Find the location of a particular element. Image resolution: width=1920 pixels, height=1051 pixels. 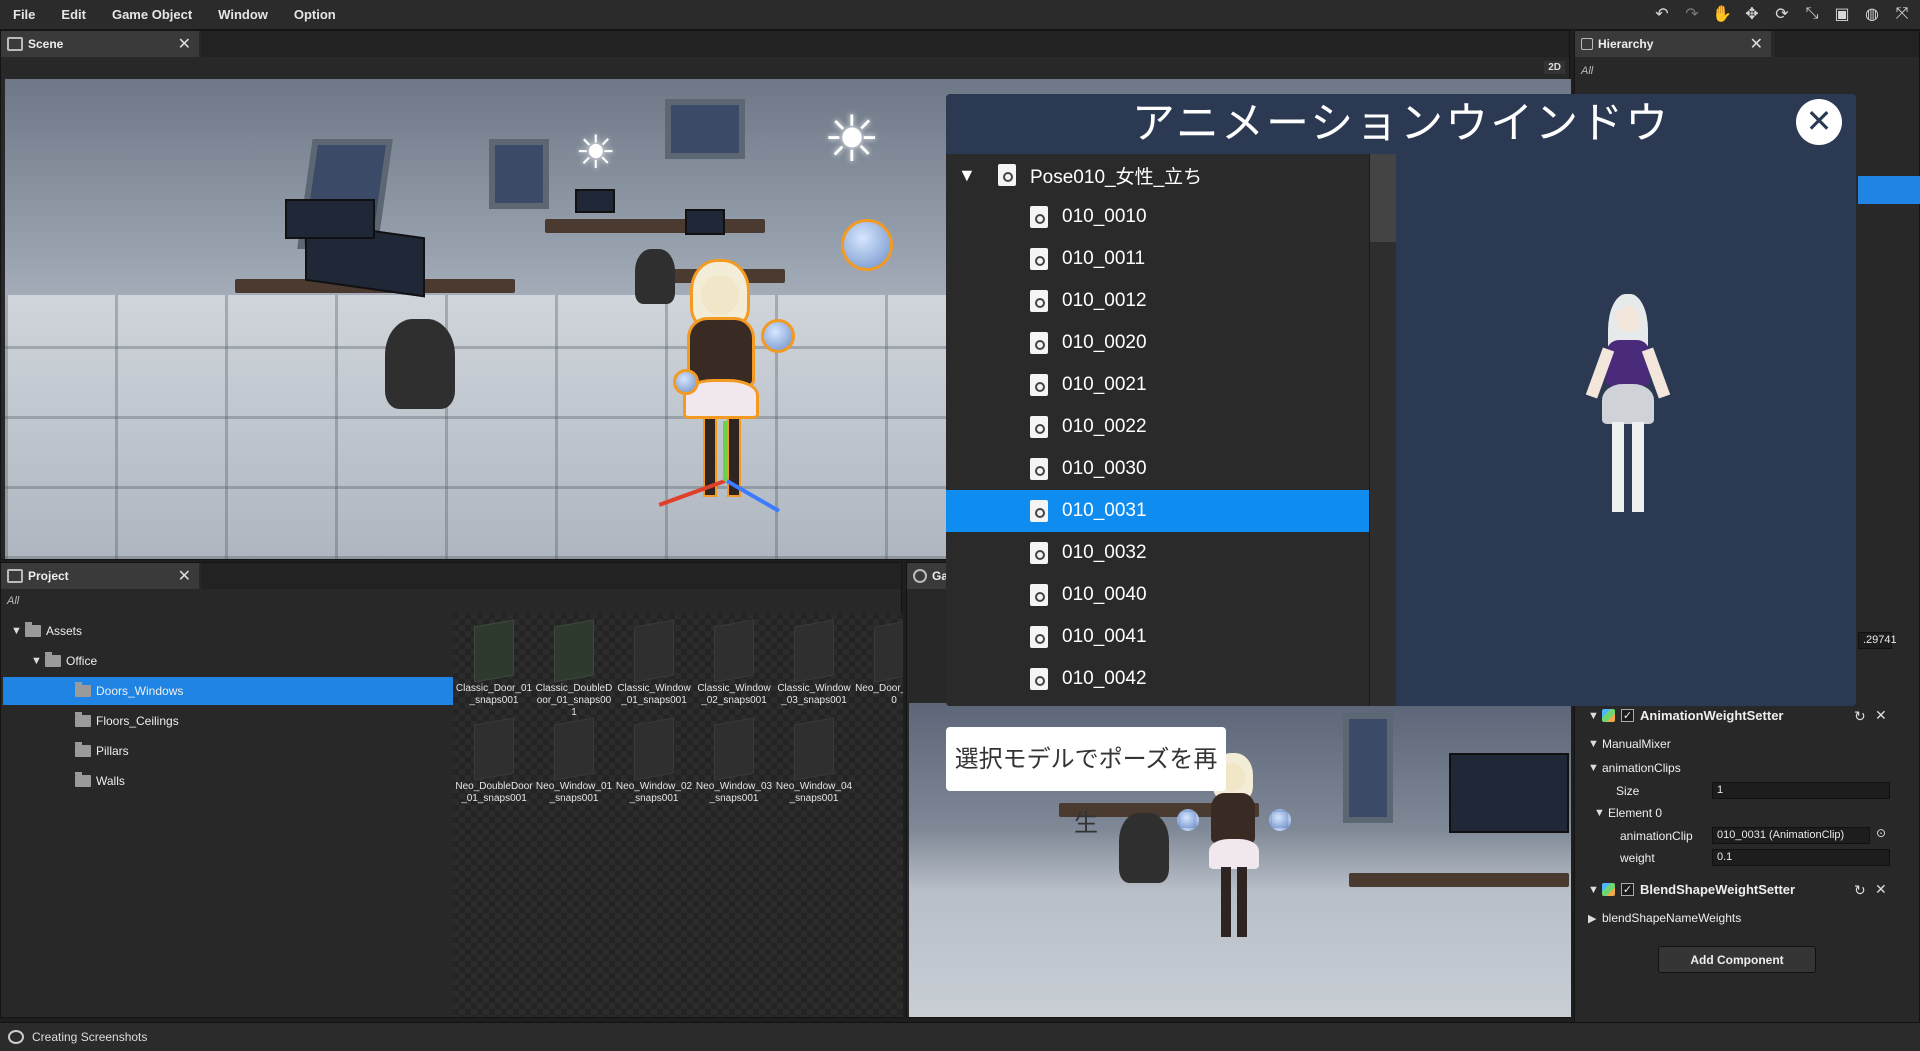

tree-item-pillars: Pillars is located at coordinates (227, 751).